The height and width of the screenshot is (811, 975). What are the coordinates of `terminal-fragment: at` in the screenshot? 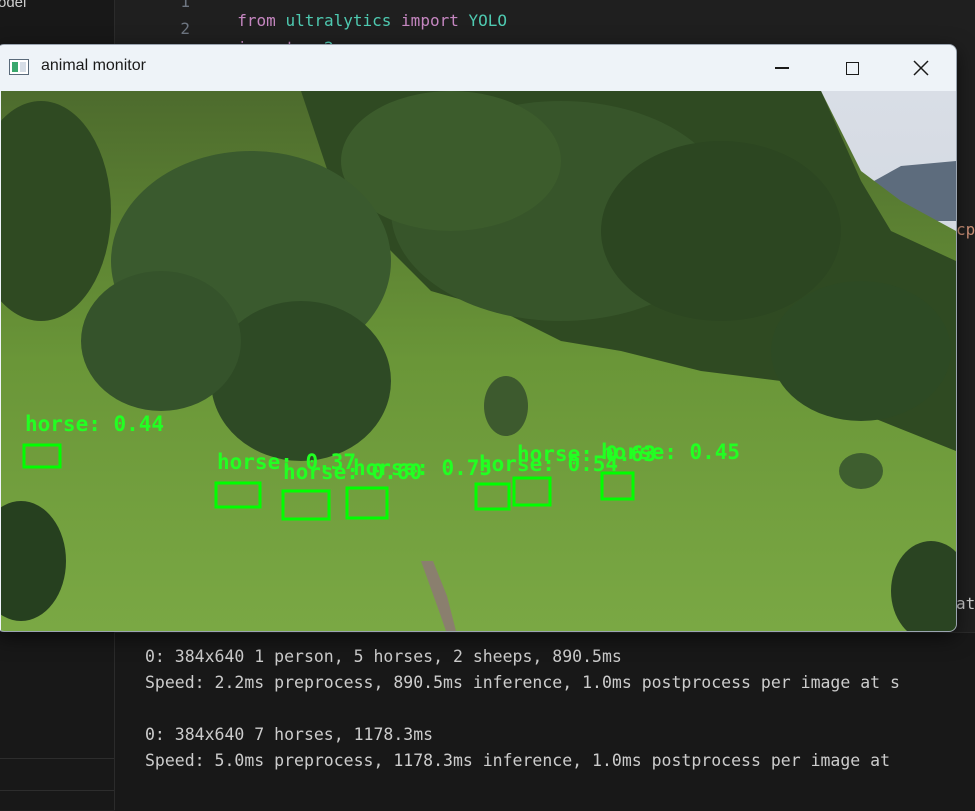 It's located at (965, 603).